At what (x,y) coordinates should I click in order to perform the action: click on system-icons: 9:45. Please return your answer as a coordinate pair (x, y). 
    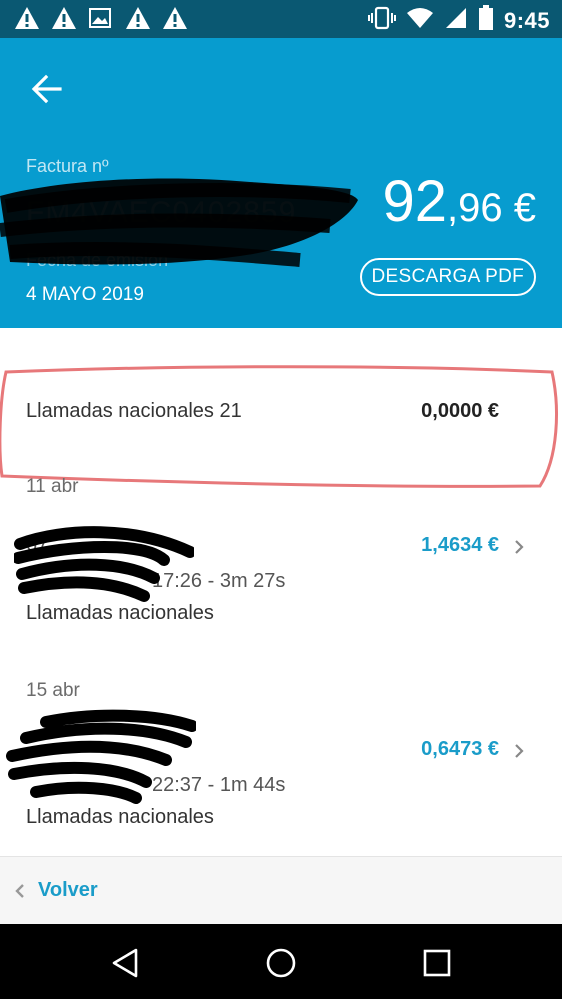
    Looking at the image, I should click on (458, 20).